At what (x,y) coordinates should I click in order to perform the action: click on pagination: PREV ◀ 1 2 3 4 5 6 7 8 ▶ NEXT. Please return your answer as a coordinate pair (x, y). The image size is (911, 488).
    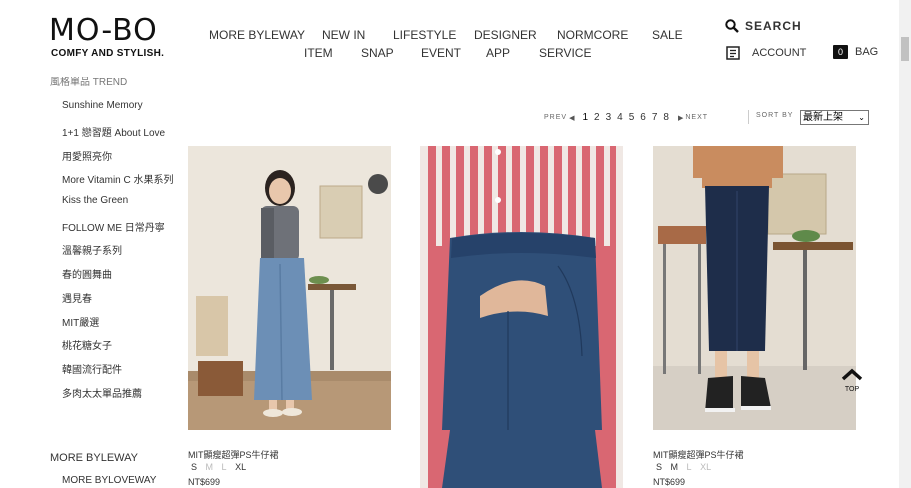
    Looking at the image, I should click on (626, 117).